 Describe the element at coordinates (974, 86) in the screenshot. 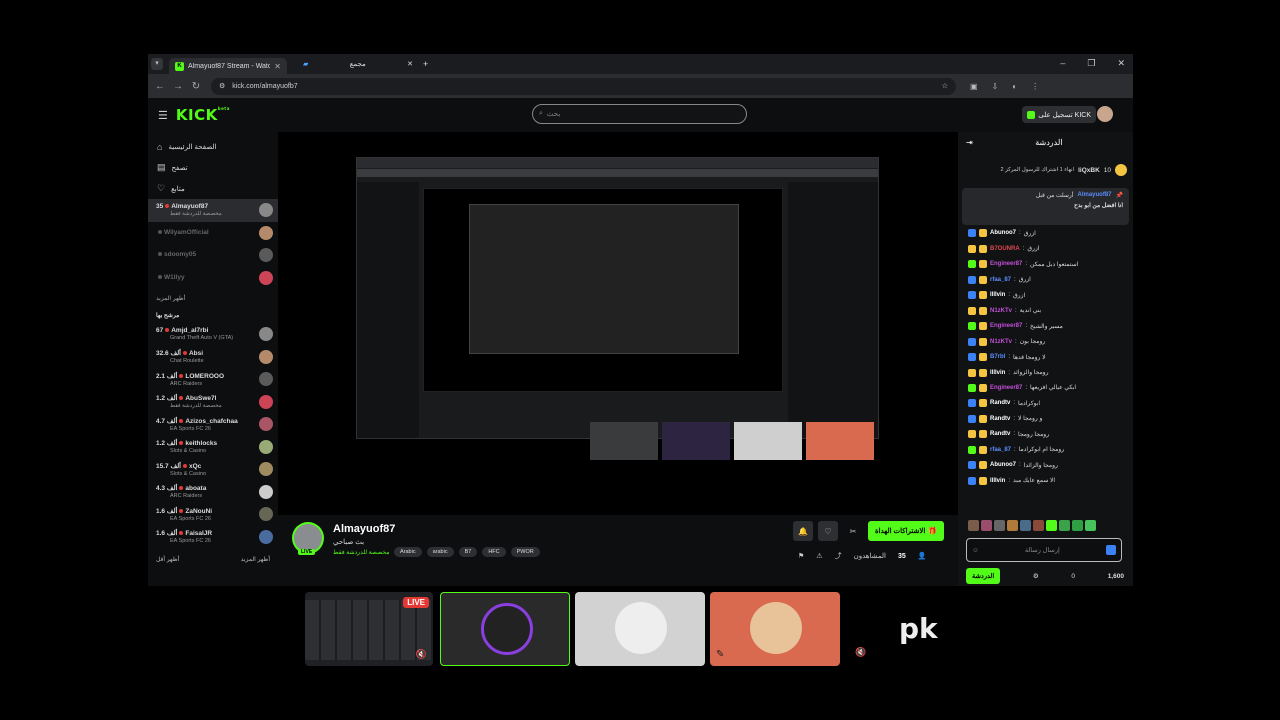

I see `extensions-icon: ▣` at that location.